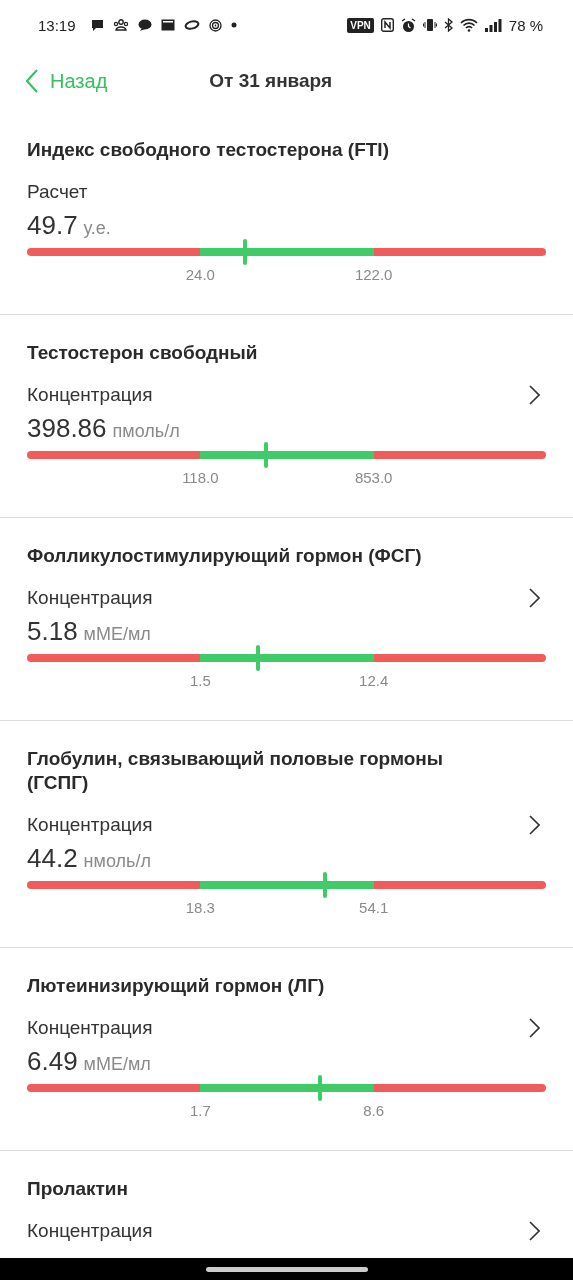 Image resolution: width=573 pixels, height=1280 pixels. I want to click on range-low: 1.7, so click(200, 1110).